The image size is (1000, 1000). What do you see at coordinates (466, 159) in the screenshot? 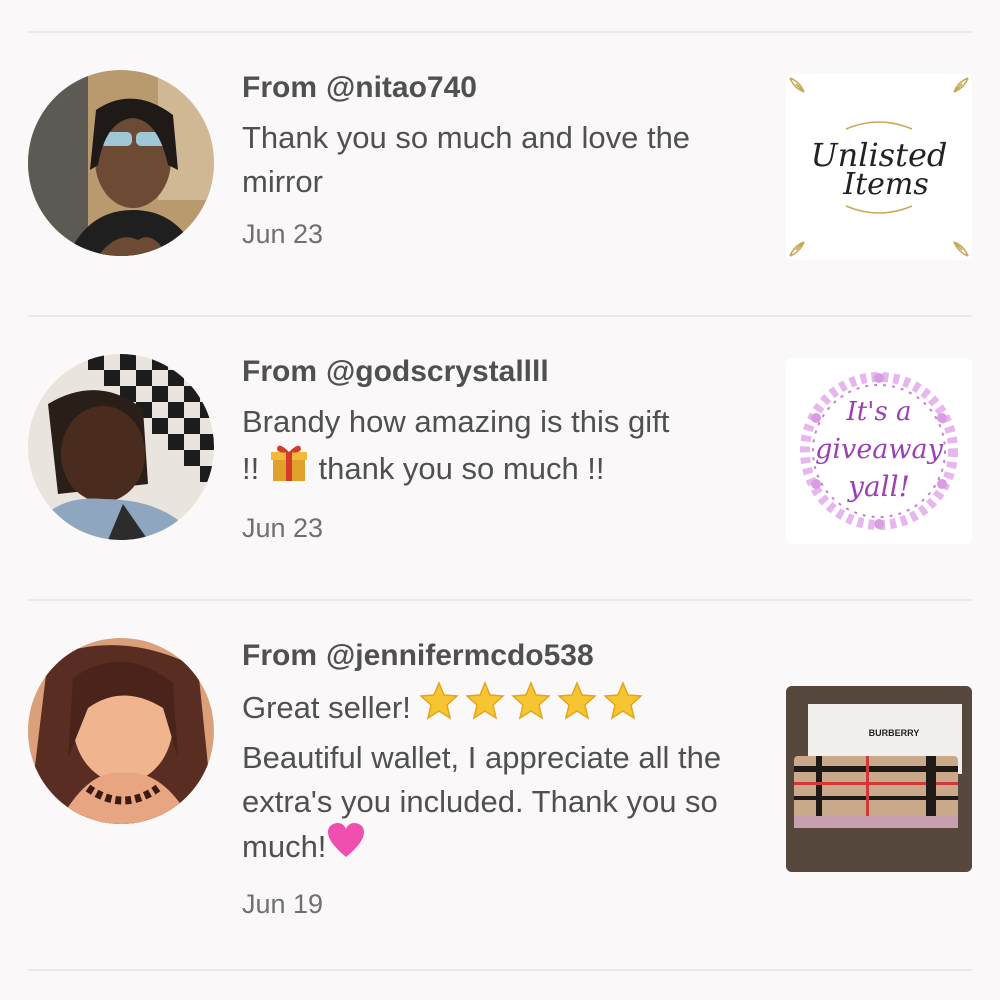
I see `review-message: Thank you so much and love the mirror` at bounding box center [466, 159].